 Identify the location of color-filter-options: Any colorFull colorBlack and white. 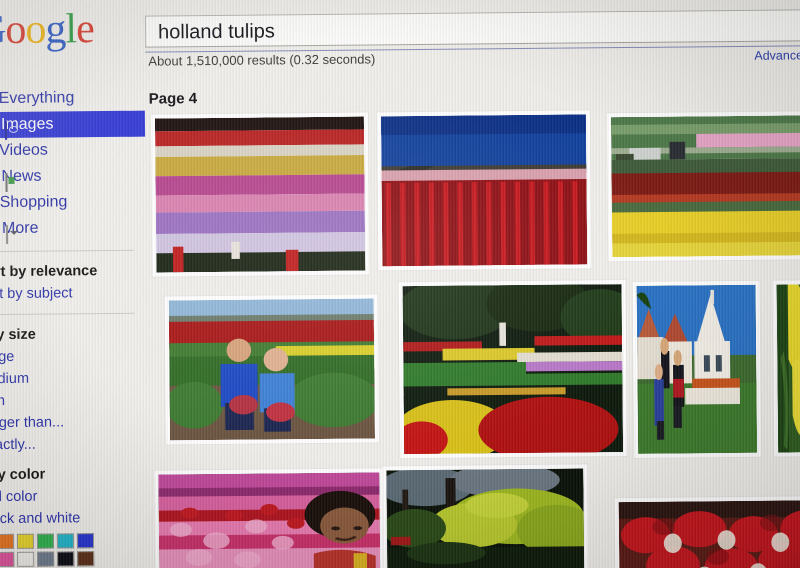
(74, 497).